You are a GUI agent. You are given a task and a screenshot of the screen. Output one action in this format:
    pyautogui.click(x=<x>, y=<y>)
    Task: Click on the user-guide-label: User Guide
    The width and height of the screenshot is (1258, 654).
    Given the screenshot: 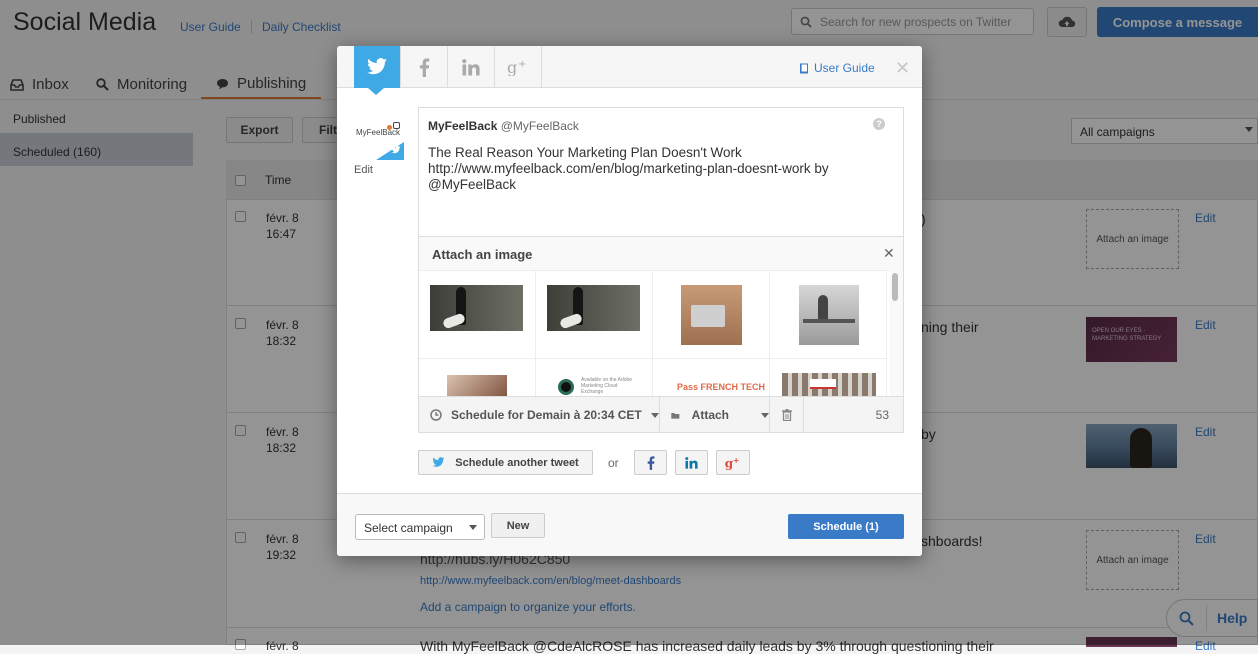 What is the action you would take?
    pyautogui.click(x=844, y=68)
    